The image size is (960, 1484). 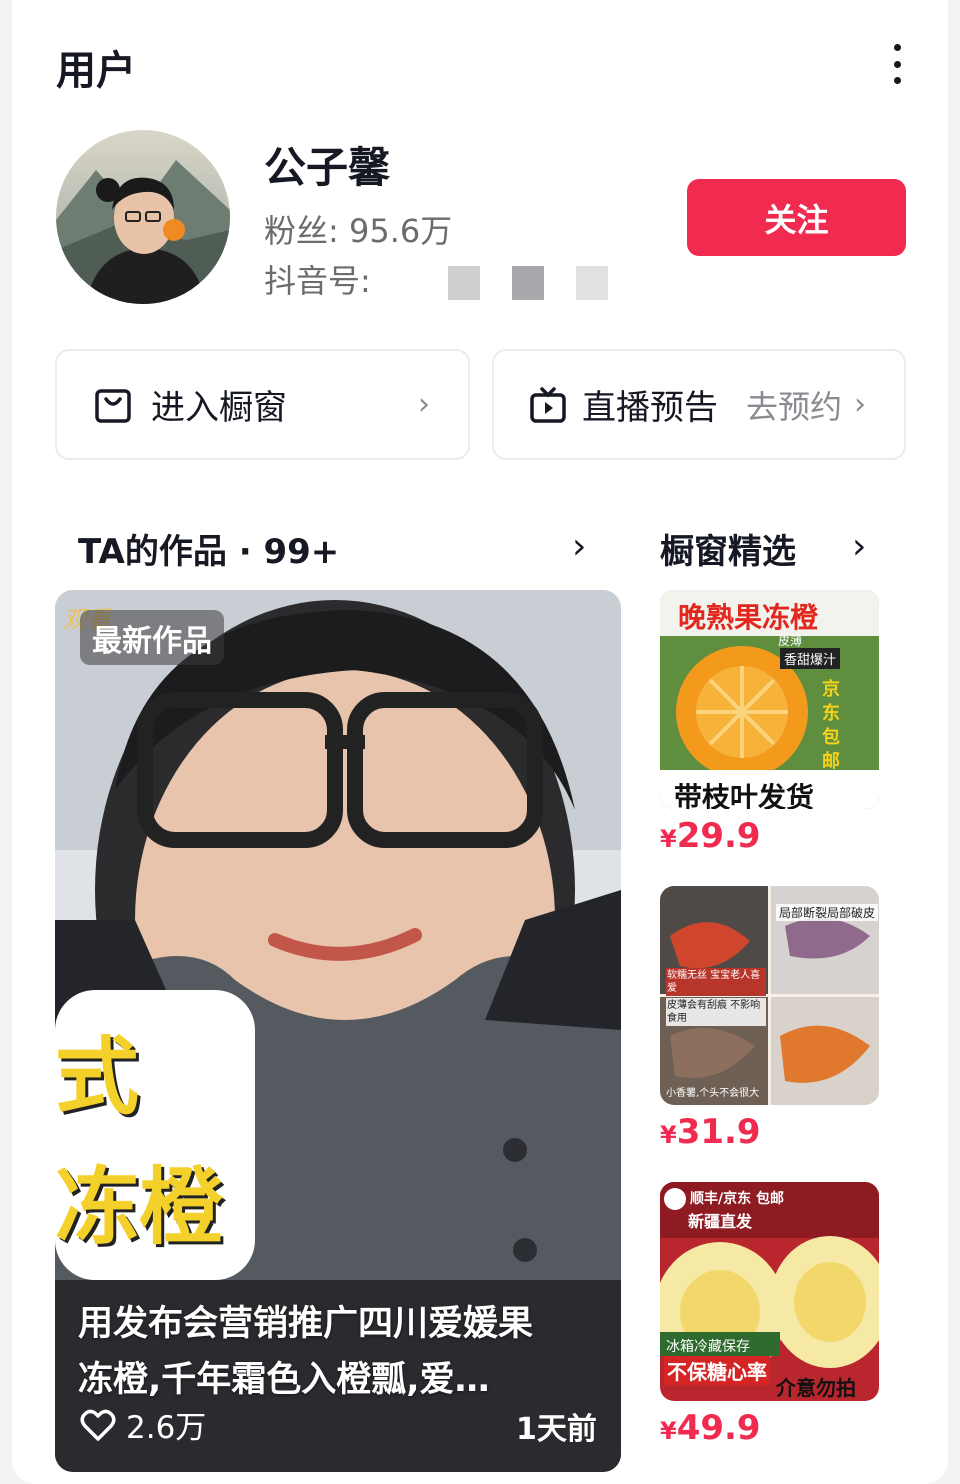 What do you see at coordinates (317, 281) in the screenshot?
I see `douyin-id-label: 抖音号:` at bounding box center [317, 281].